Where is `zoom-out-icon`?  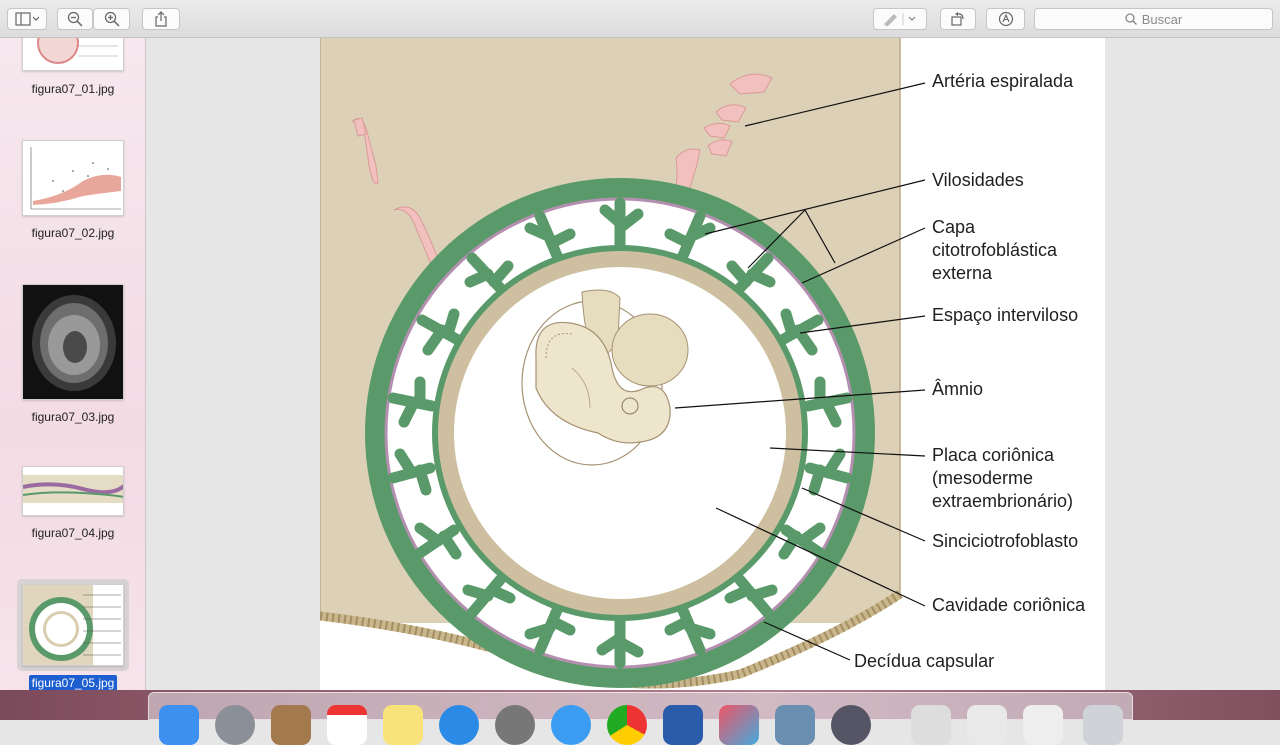 zoom-out-icon is located at coordinates (75, 19).